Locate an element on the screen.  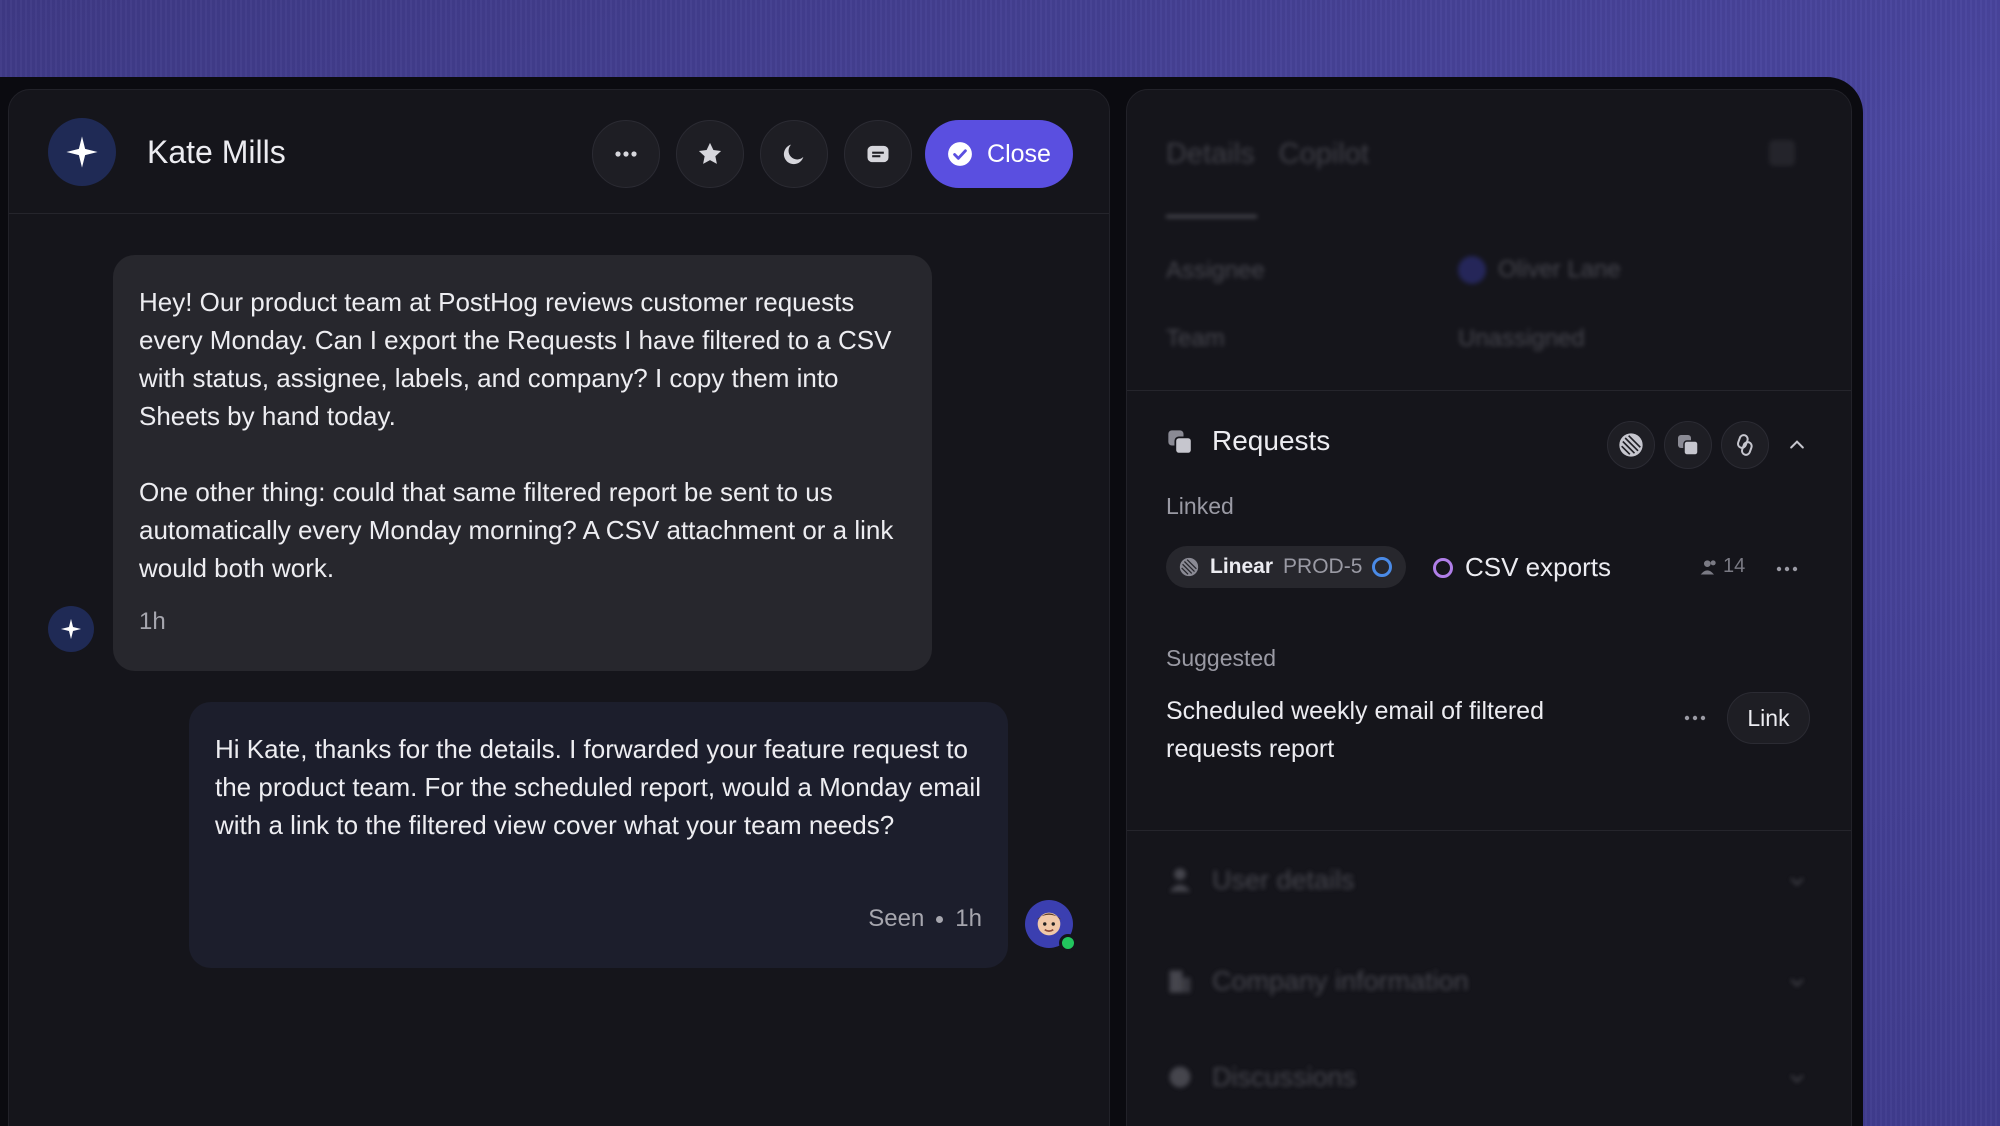
sidebar-toggle-icon is located at coordinates (1782, 153).